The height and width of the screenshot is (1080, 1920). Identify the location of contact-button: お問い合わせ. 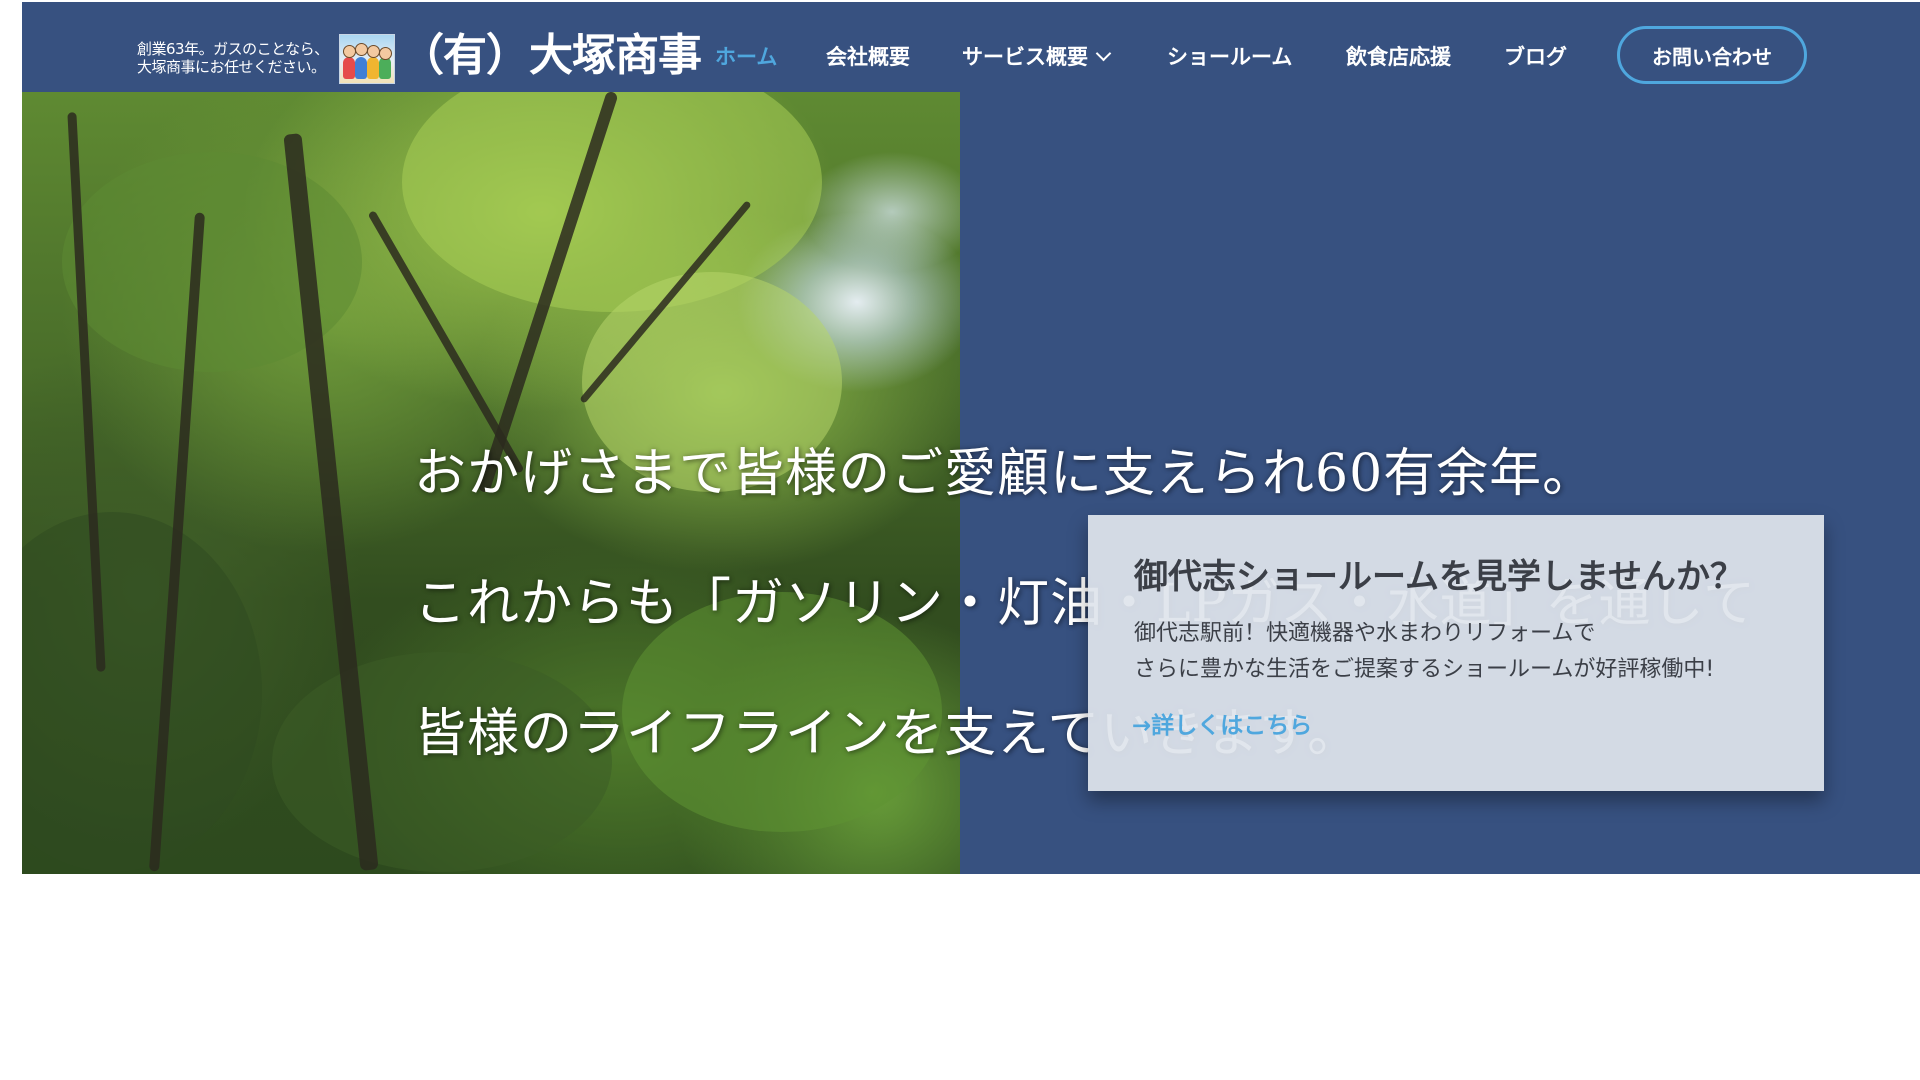
(1712, 55).